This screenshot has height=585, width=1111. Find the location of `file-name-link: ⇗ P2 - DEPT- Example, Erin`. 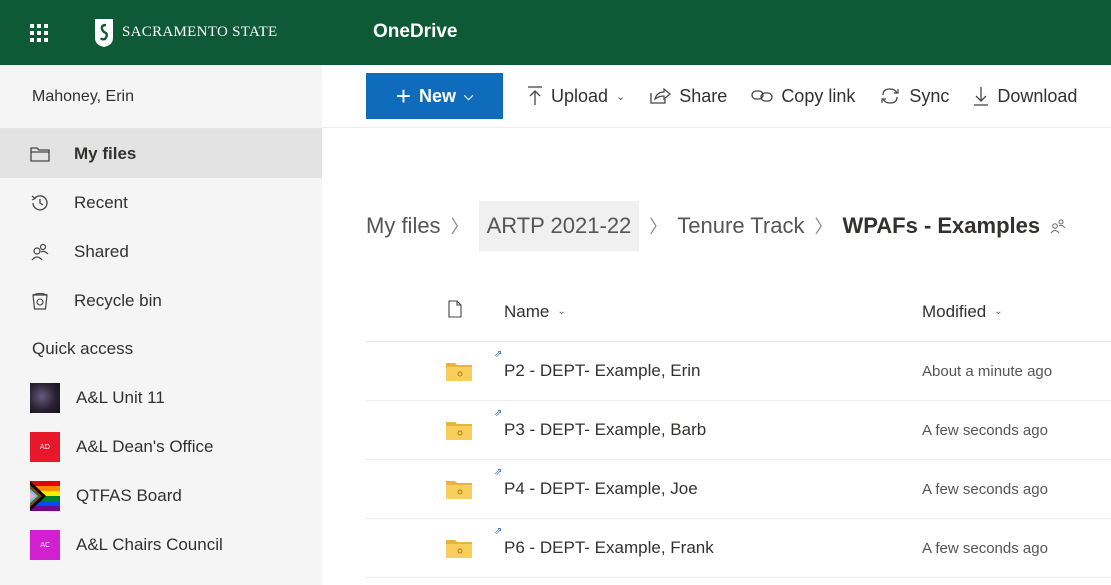

file-name-link: ⇗ P2 - DEPT- Example, Erin is located at coordinates (597, 365).